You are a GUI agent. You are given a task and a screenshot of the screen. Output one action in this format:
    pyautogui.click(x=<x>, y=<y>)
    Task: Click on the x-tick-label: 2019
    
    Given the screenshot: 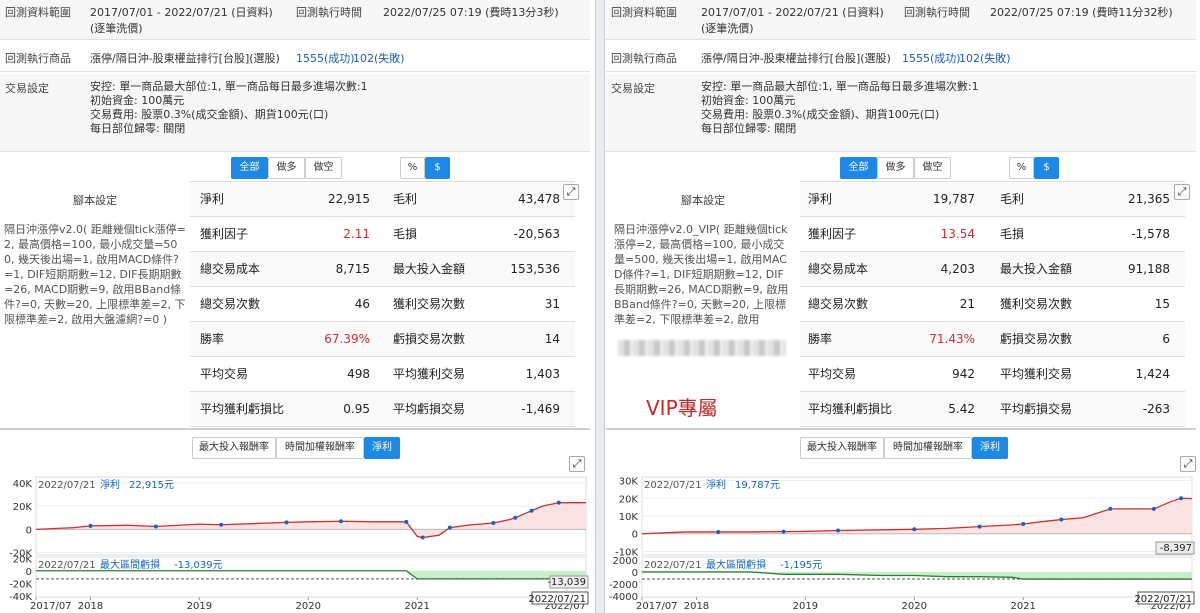 What is the action you would take?
    pyautogui.click(x=805, y=606)
    